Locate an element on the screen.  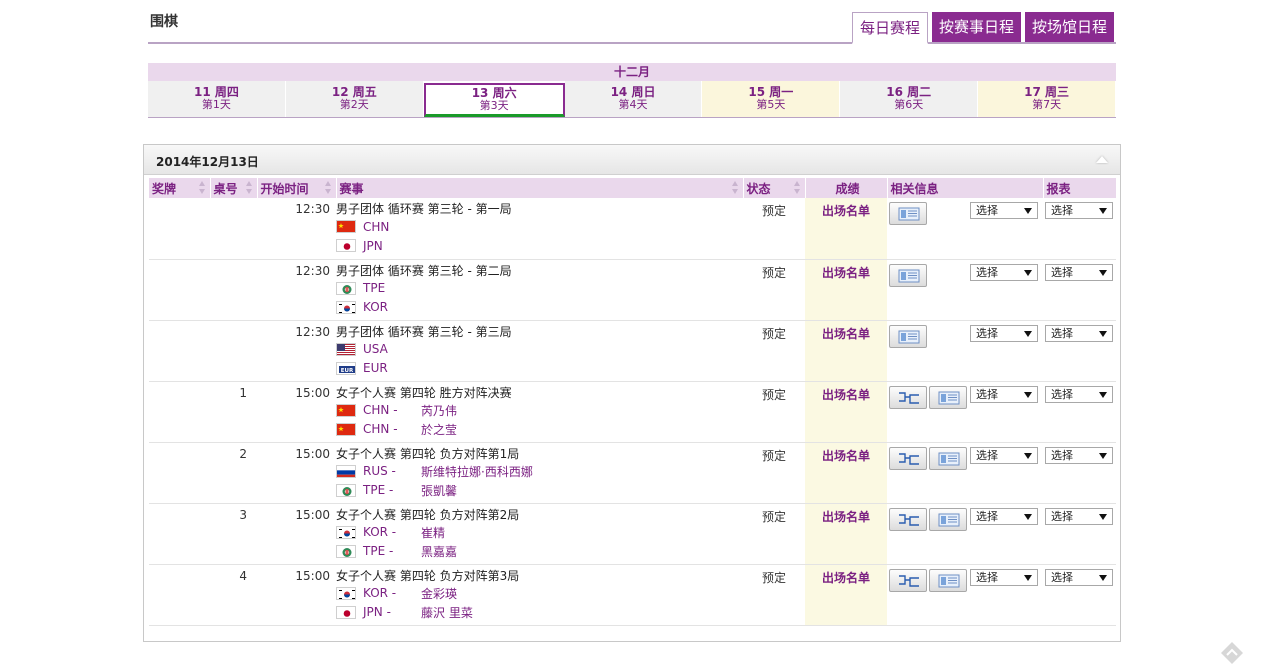
start-time: 12:30 is located at coordinates (296, 351).